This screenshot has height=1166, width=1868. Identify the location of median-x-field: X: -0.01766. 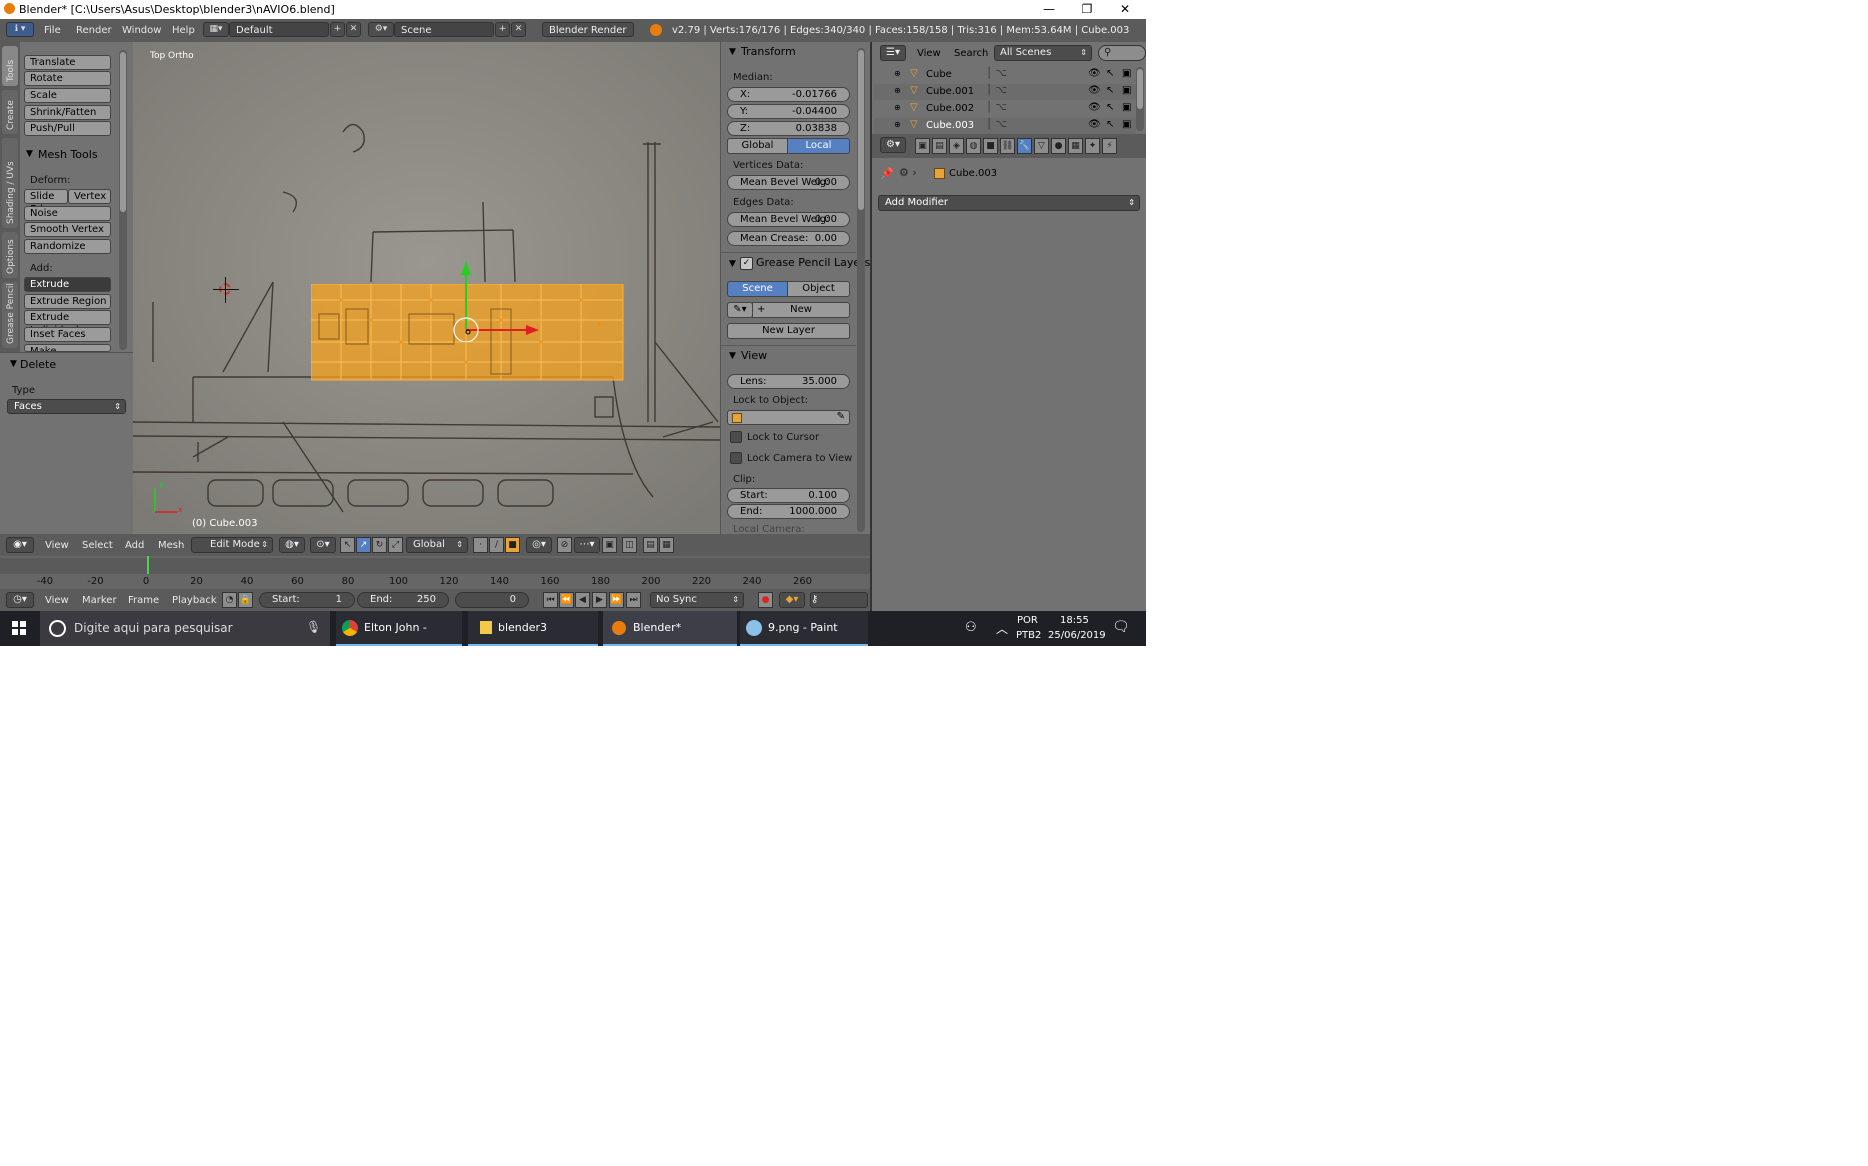
(788, 94).